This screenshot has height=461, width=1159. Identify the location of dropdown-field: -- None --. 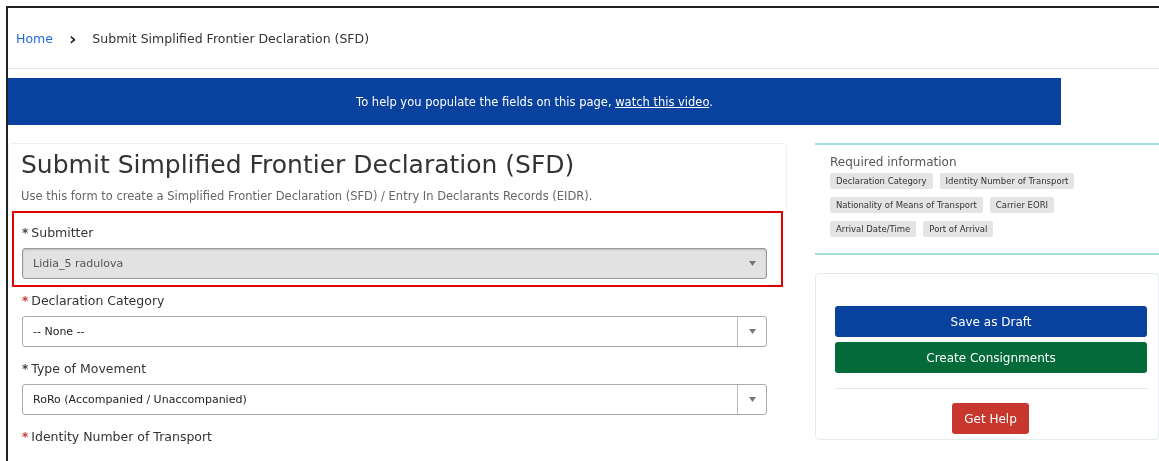
(394, 331).